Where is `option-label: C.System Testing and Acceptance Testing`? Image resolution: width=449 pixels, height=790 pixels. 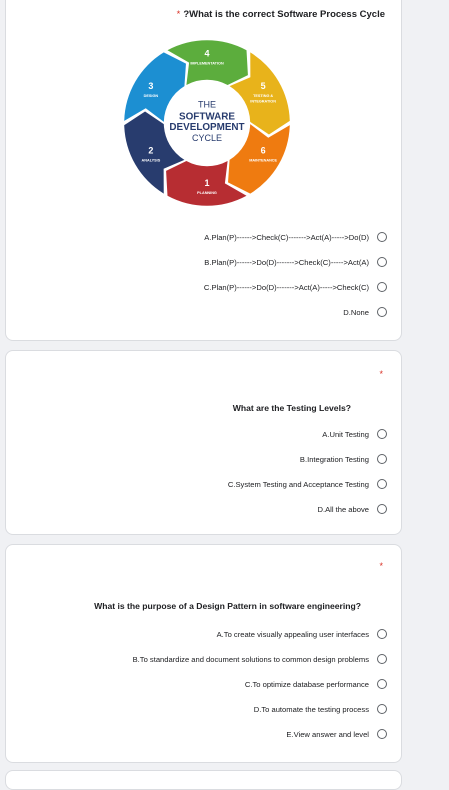
option-label: C.System Testing and Acceptance Testing is located at coordinates (298, 484).